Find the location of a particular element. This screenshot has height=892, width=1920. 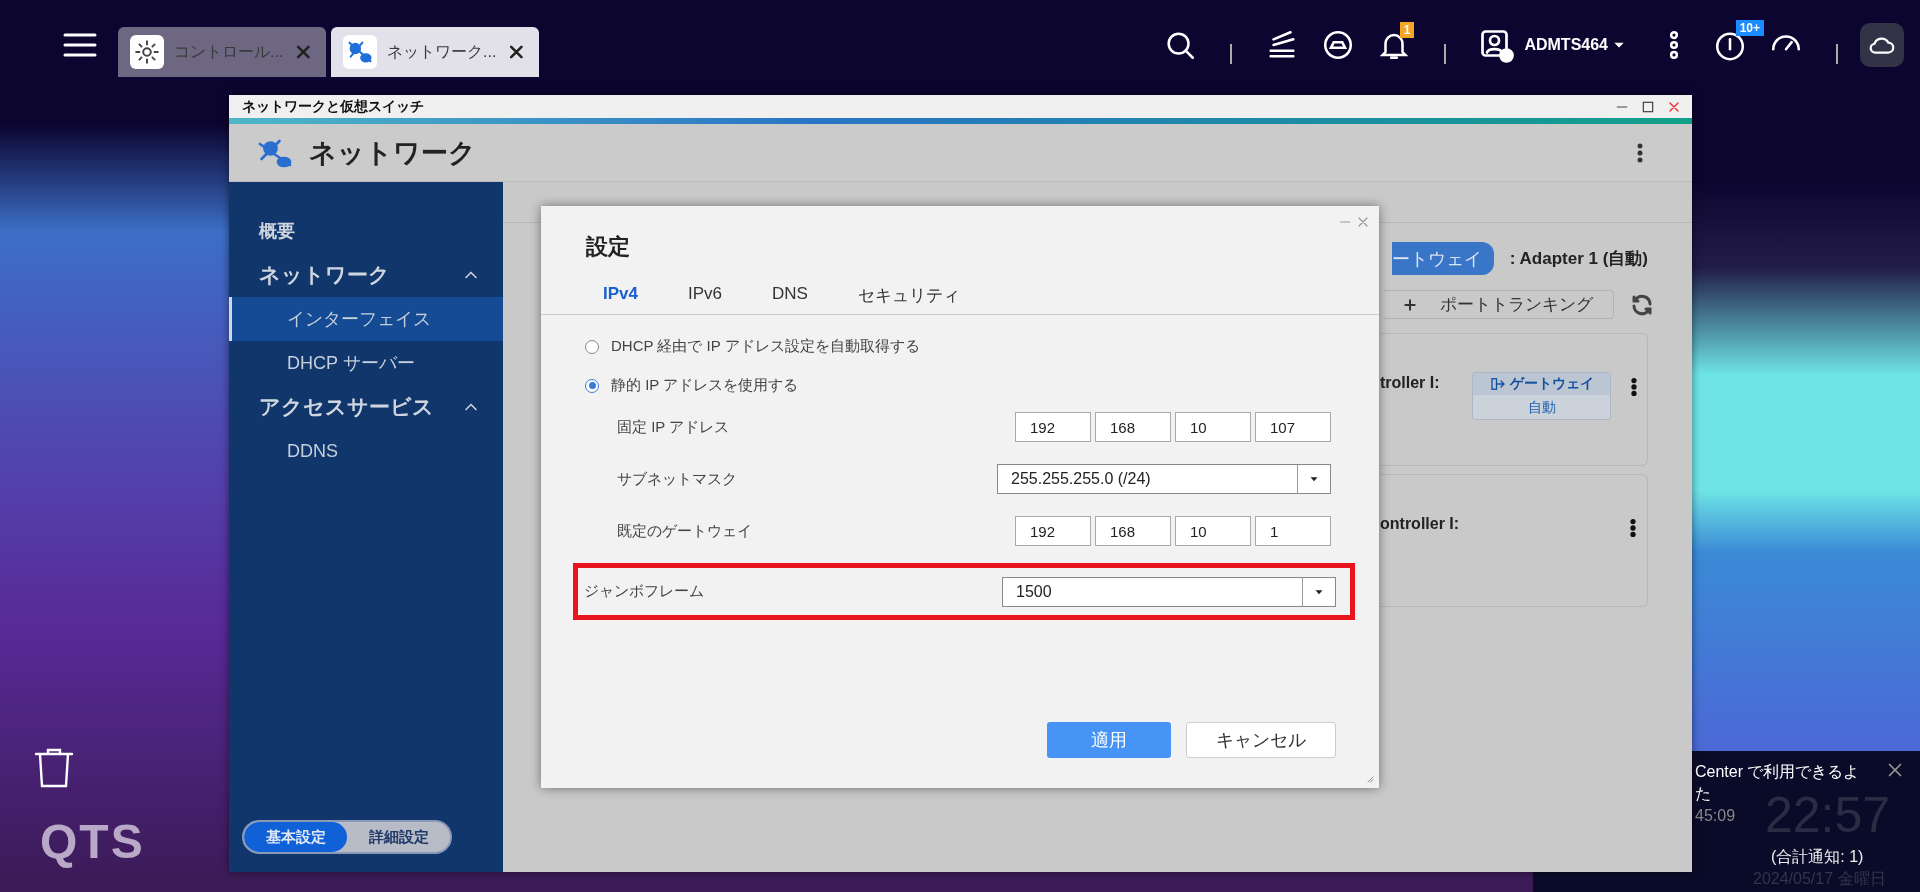

refresh-icon is located at coordinates (1642, 304).